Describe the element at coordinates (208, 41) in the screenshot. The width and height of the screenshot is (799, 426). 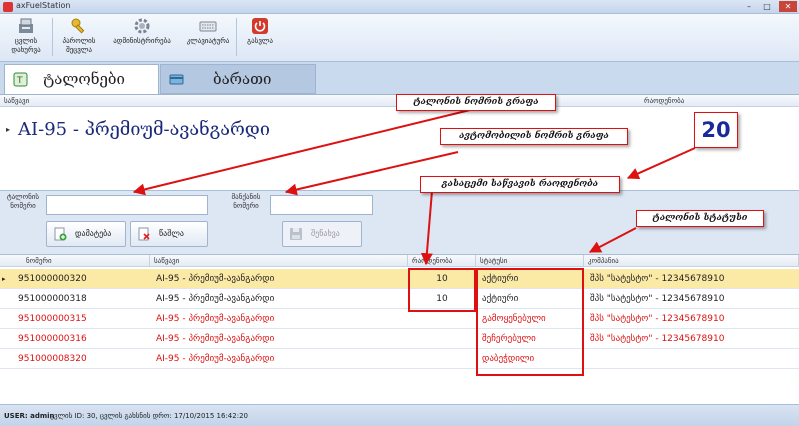
I see `keyboard-label: კლავიატურა` at that location.